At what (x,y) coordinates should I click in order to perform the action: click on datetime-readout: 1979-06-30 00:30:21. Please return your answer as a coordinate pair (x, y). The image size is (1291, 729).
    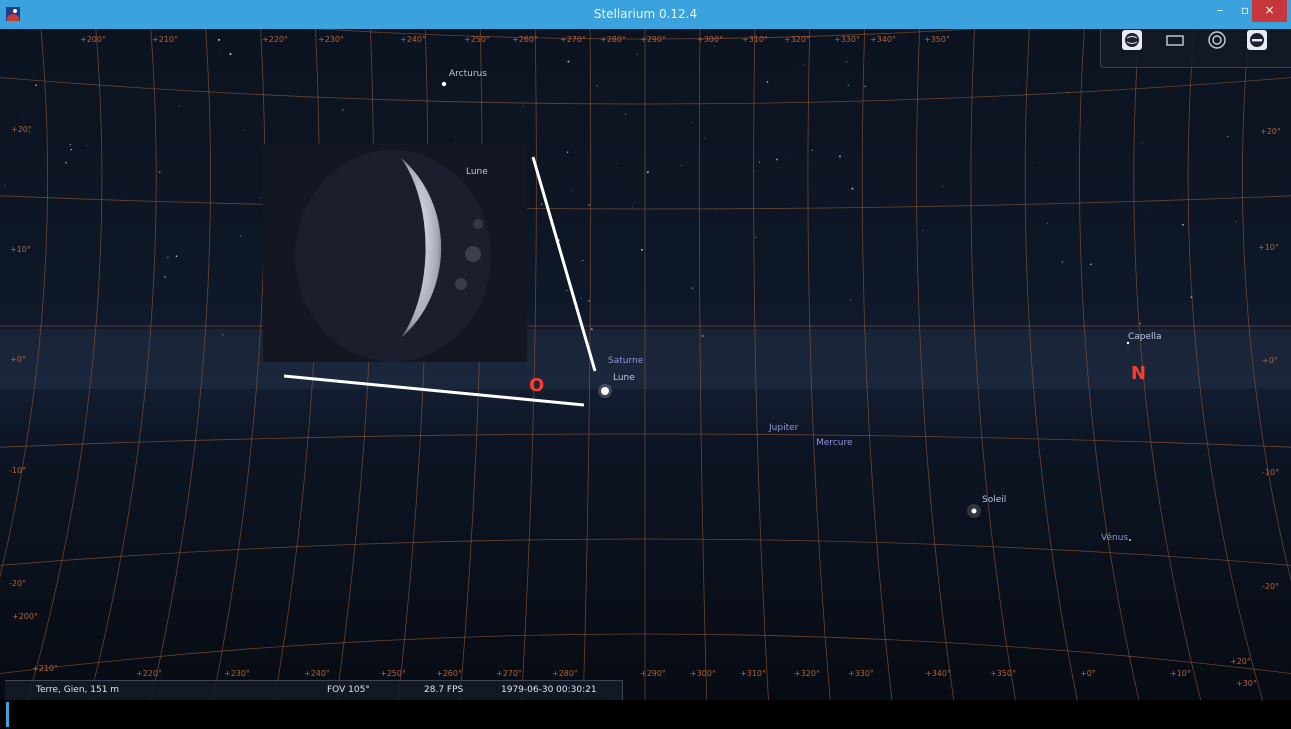
    Looking at the image, I should click on (549, 690).